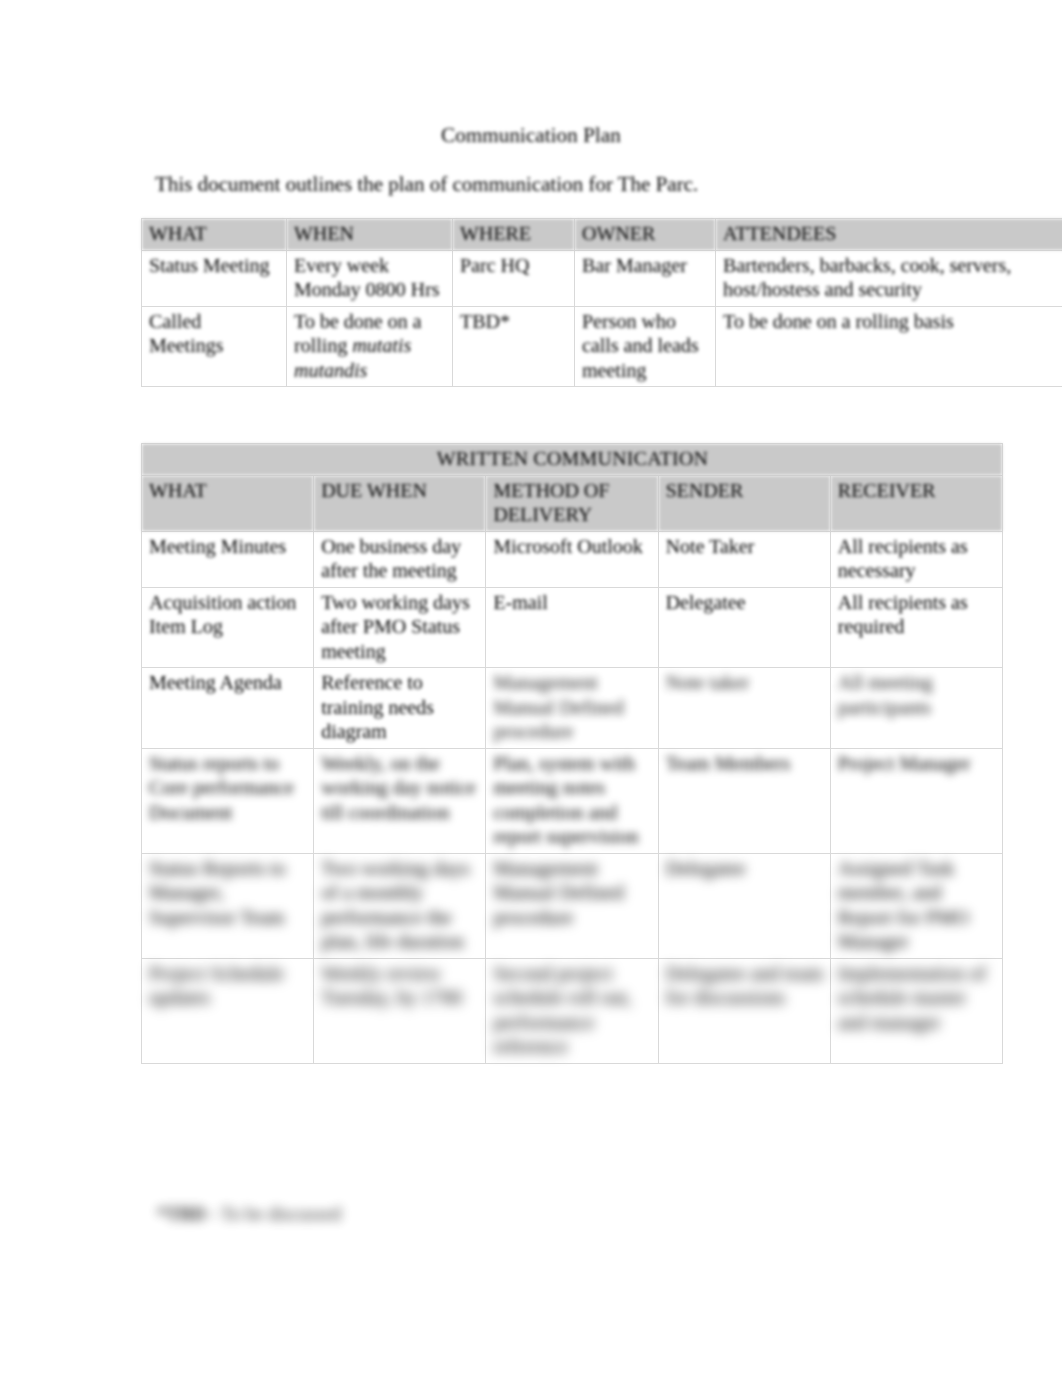  Describe the element at coordinates (181, 1214) in the screenshot. I see `footnote-mark: *TBD` at that location.